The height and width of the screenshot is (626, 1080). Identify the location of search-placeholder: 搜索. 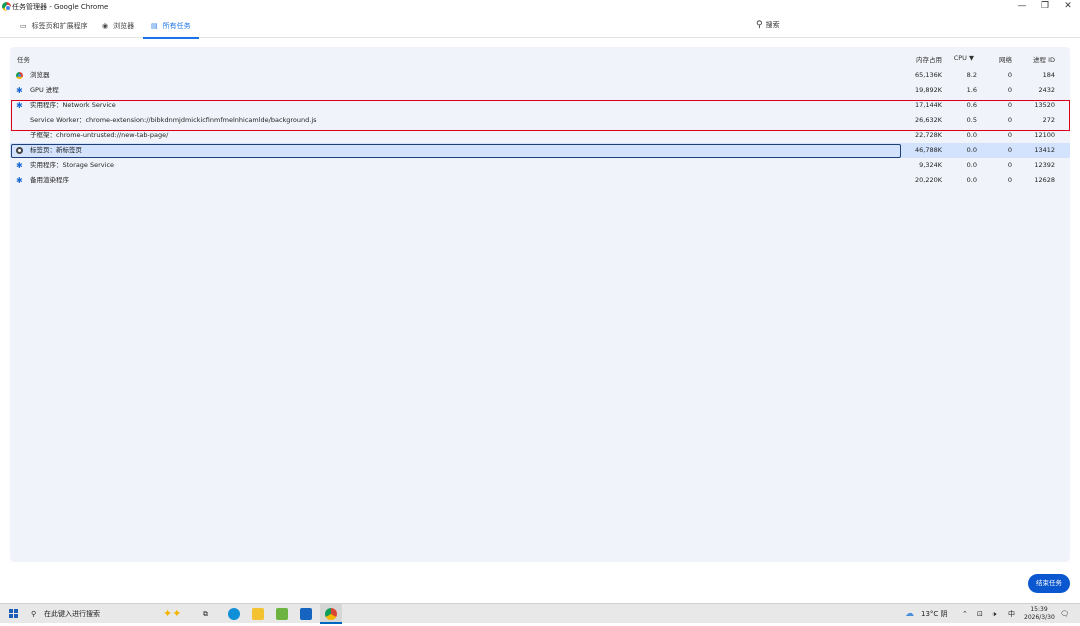
(772, 25).